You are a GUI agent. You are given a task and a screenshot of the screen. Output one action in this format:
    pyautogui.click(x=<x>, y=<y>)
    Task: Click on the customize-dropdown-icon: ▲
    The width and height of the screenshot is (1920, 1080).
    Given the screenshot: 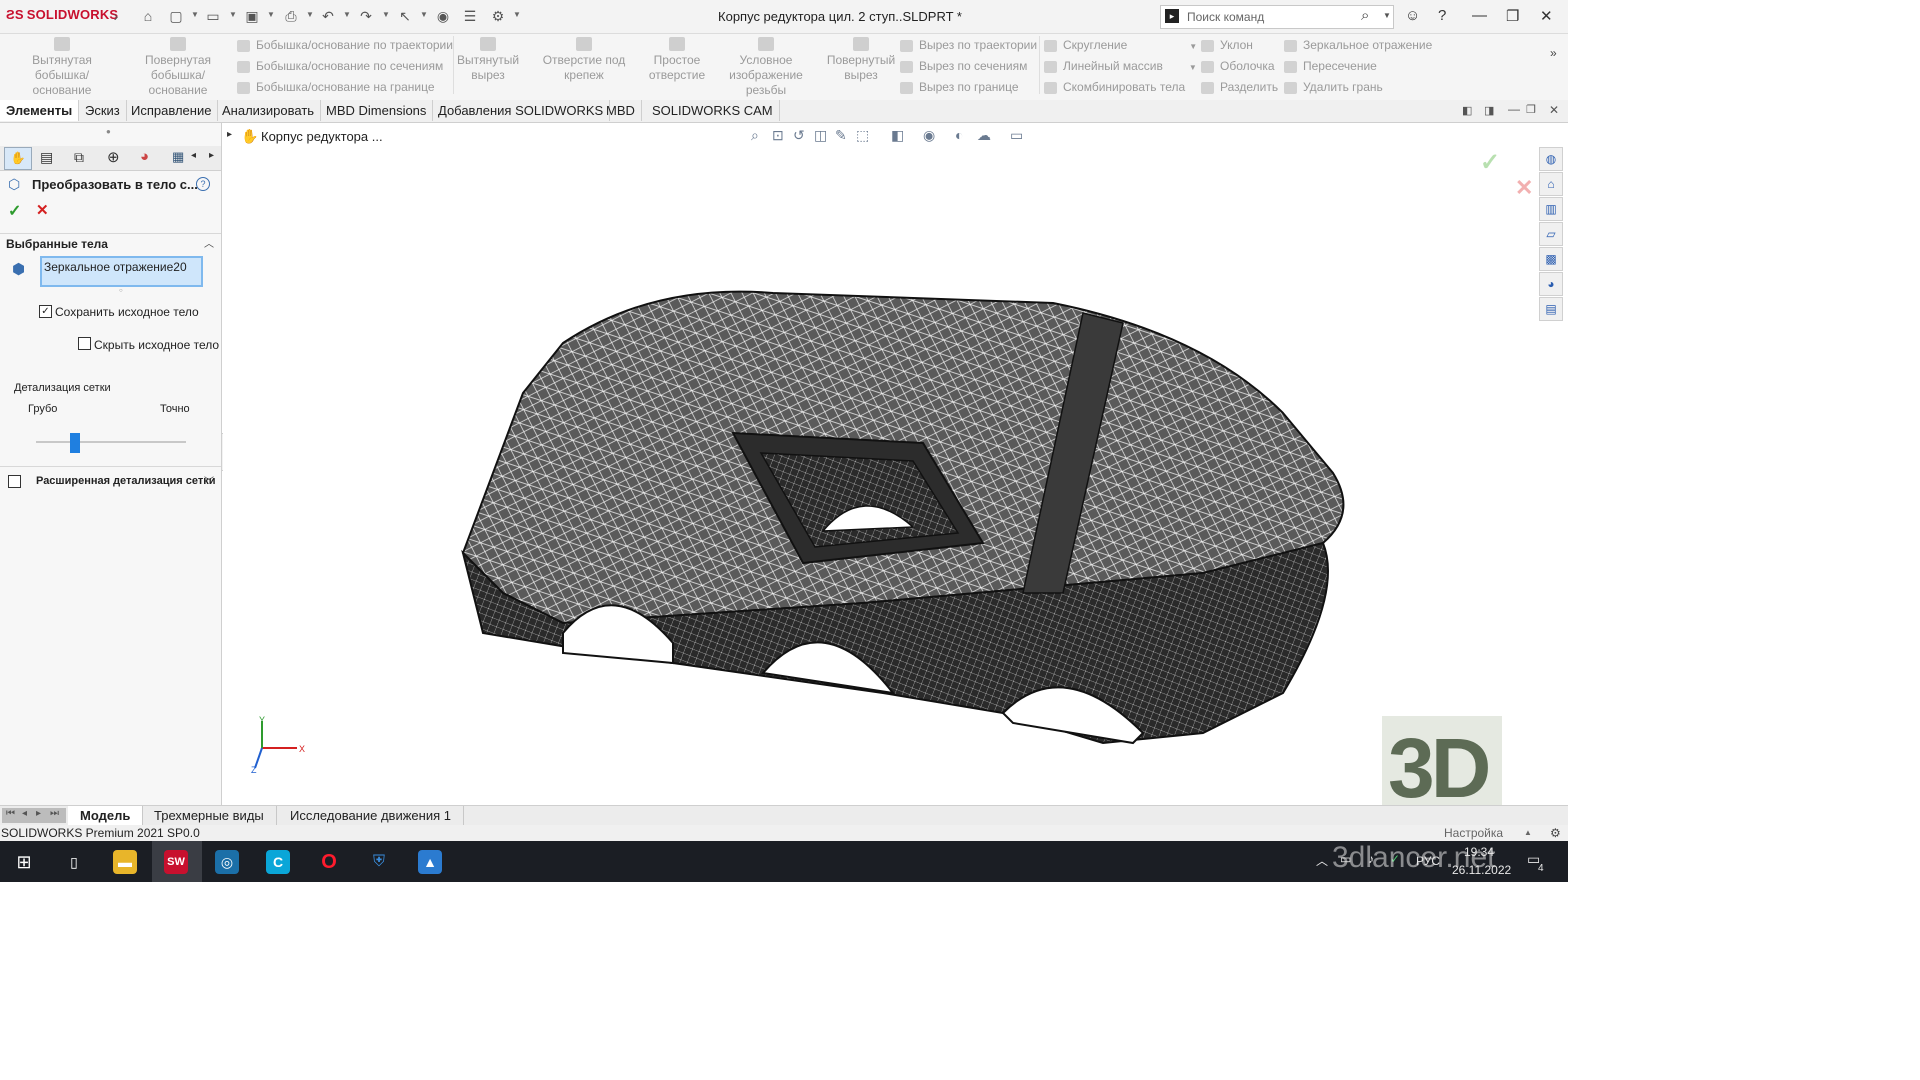 What is the action you would take?
    pyautogui.click(x=1528, y=833)
    